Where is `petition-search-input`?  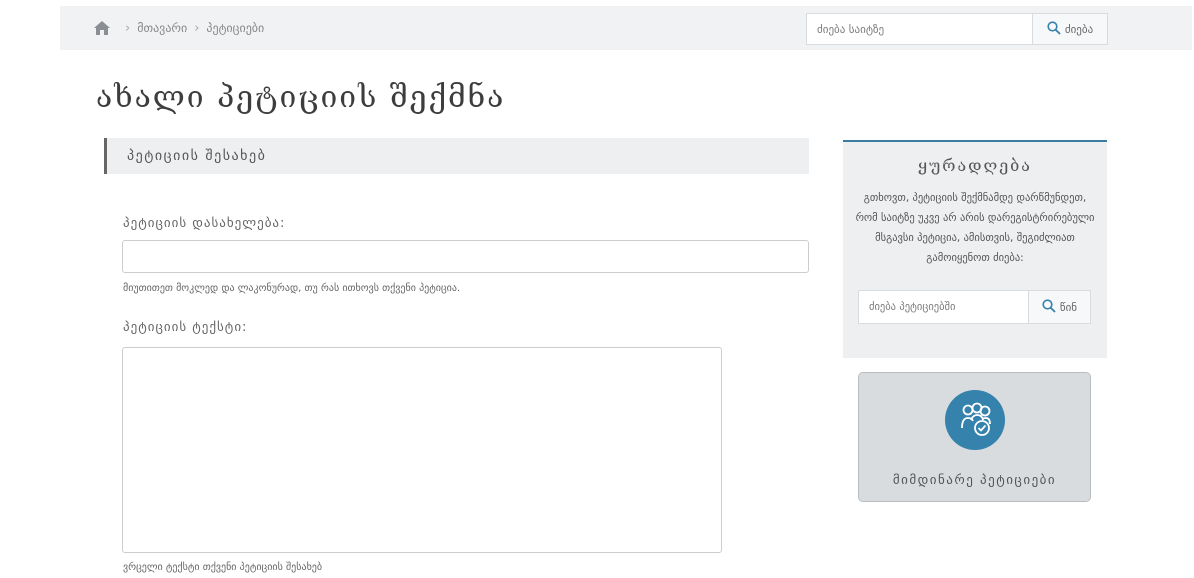
petition-search-input is located at coordinates (943, 307).